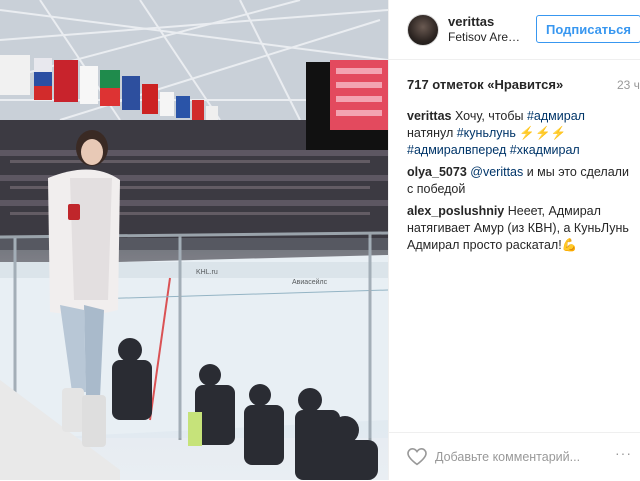 The width and height of the screenshot is (640, 481). What do you see at coordinates (417, 457) in the screenshot?
I see `heart-icon` at bounding box center [417, 457].